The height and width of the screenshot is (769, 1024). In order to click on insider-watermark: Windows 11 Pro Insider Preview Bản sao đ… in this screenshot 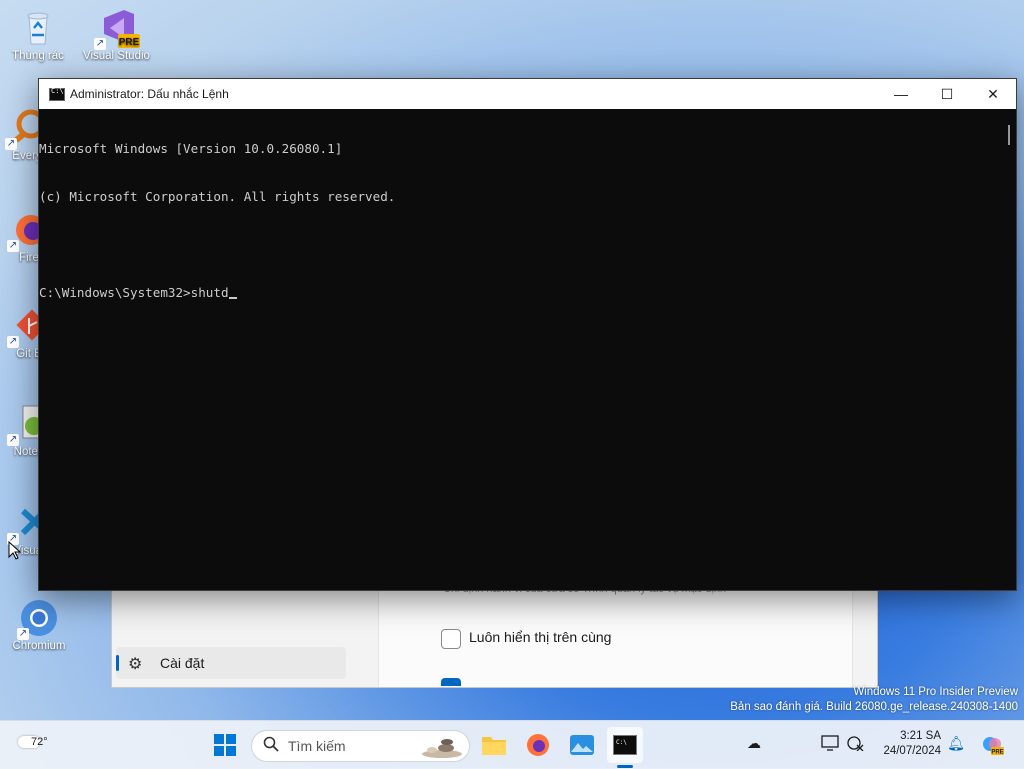, I will do `click(874, 700)`.